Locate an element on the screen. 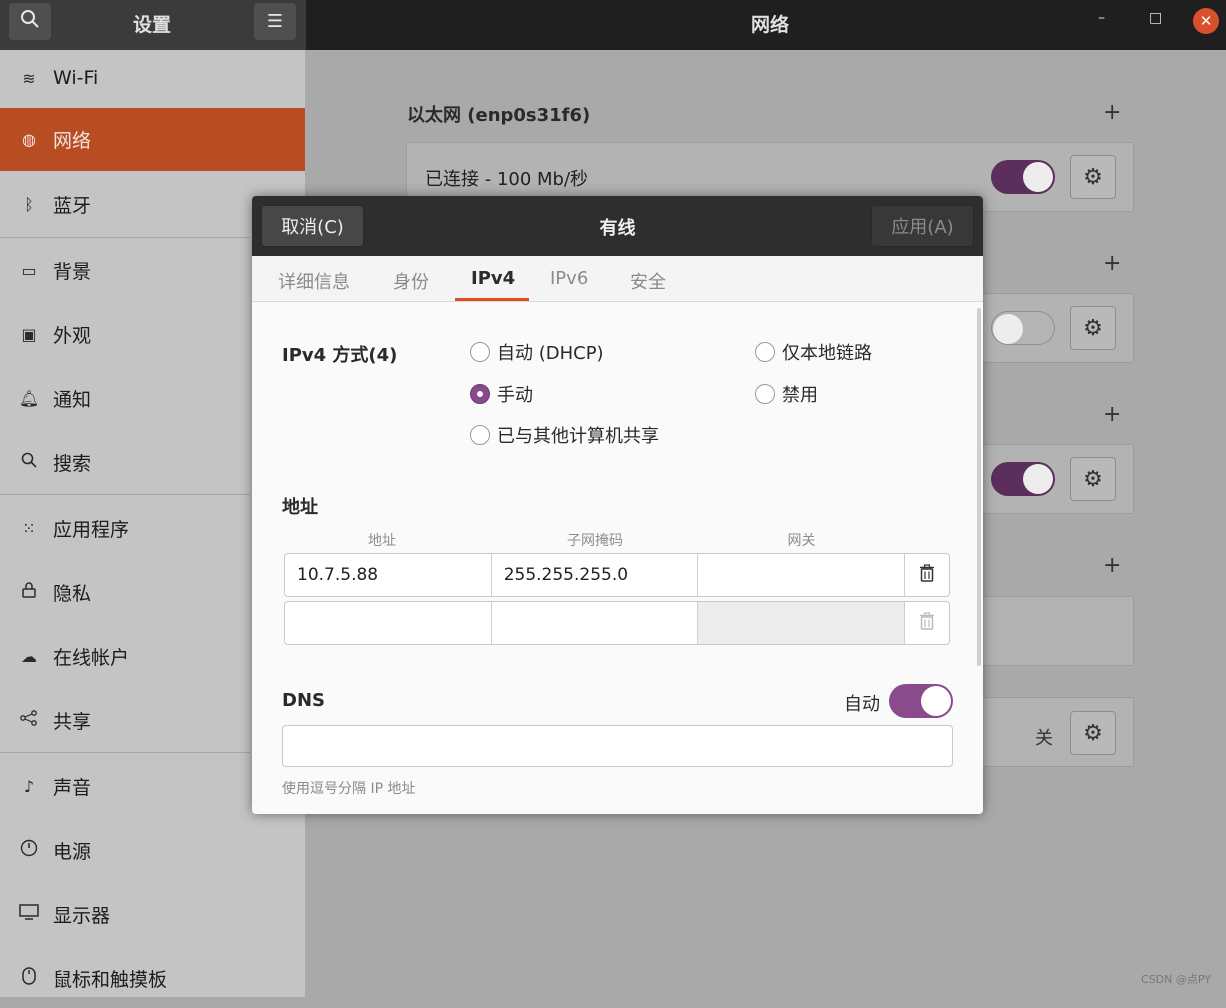 This screenshot has width=1226, height=1008. display-icon is located at coordinates (29, 914).